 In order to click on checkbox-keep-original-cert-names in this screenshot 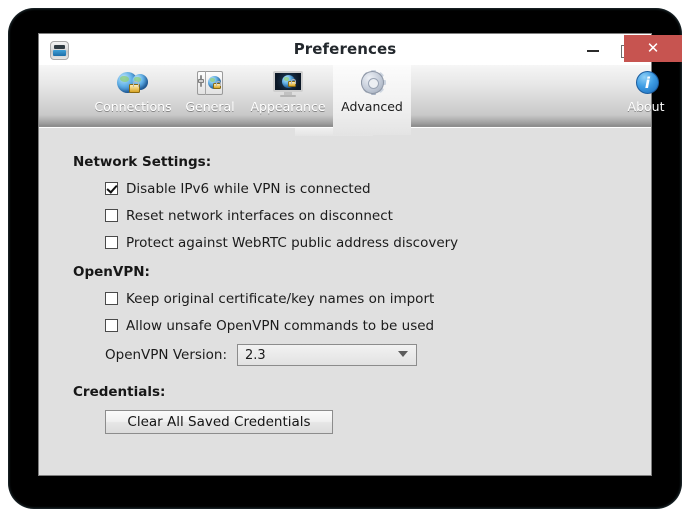, I will do `click(111, 298)`.